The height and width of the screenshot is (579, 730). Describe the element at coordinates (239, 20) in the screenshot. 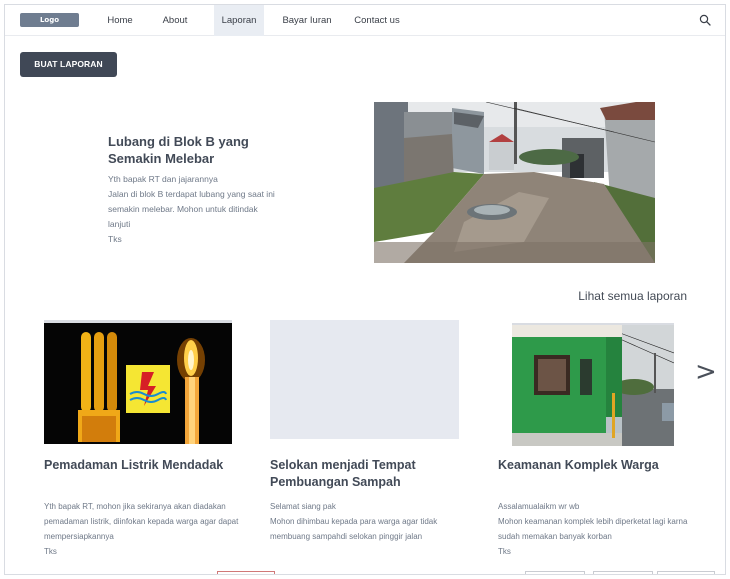

I see `nav-laporan: Laporan` at that location.